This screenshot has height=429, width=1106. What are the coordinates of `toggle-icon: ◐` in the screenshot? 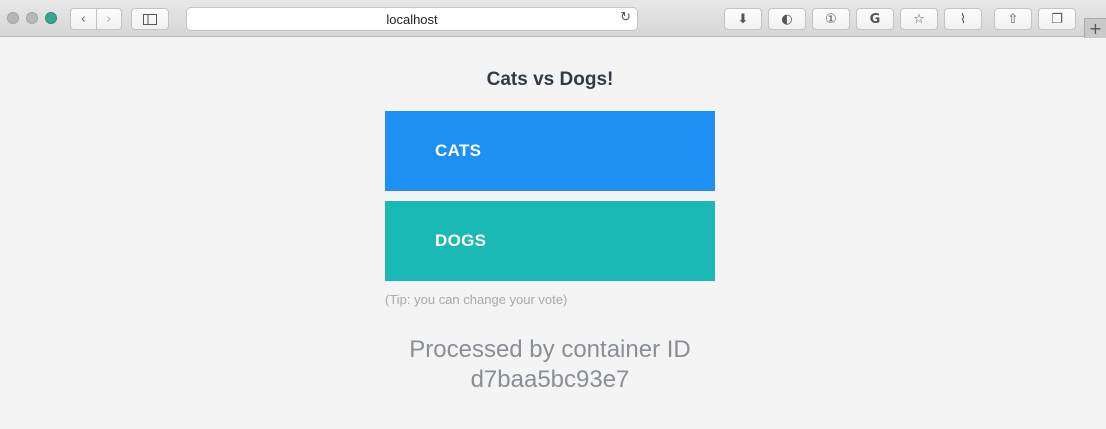 It's located at (787, 19).